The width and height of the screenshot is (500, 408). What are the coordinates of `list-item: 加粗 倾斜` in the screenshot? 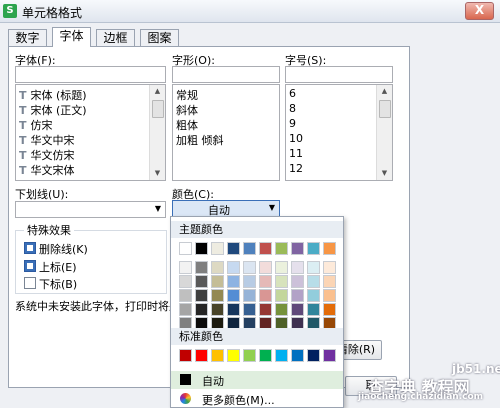 It's located at (200, 140).